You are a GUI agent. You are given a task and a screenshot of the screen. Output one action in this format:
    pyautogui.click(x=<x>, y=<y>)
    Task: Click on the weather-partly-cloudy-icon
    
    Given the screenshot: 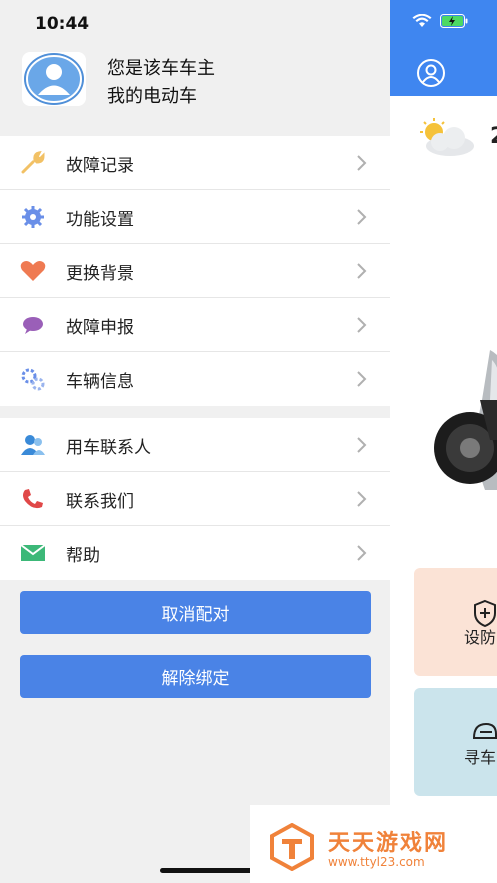 What is the action you would take?
    pyautogui.click(x=447, y=137)
    